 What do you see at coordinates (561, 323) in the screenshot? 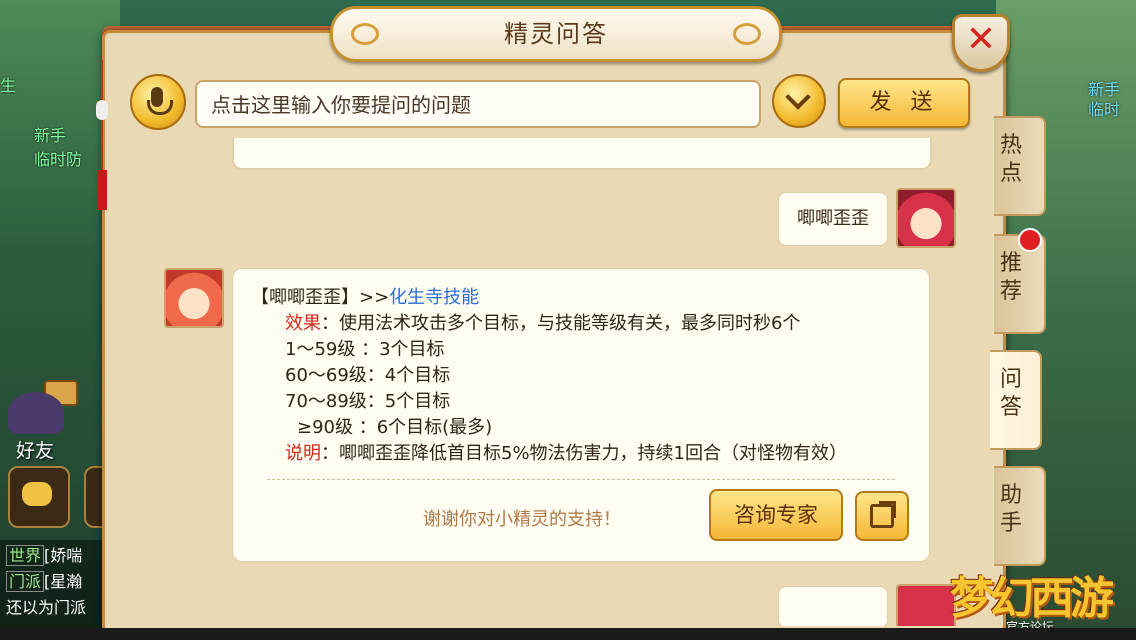
I see `effect-text: ：使用法术攻击多个目标，与技能等级有关，最多同时秒6个` at bounding box center [561, 323].